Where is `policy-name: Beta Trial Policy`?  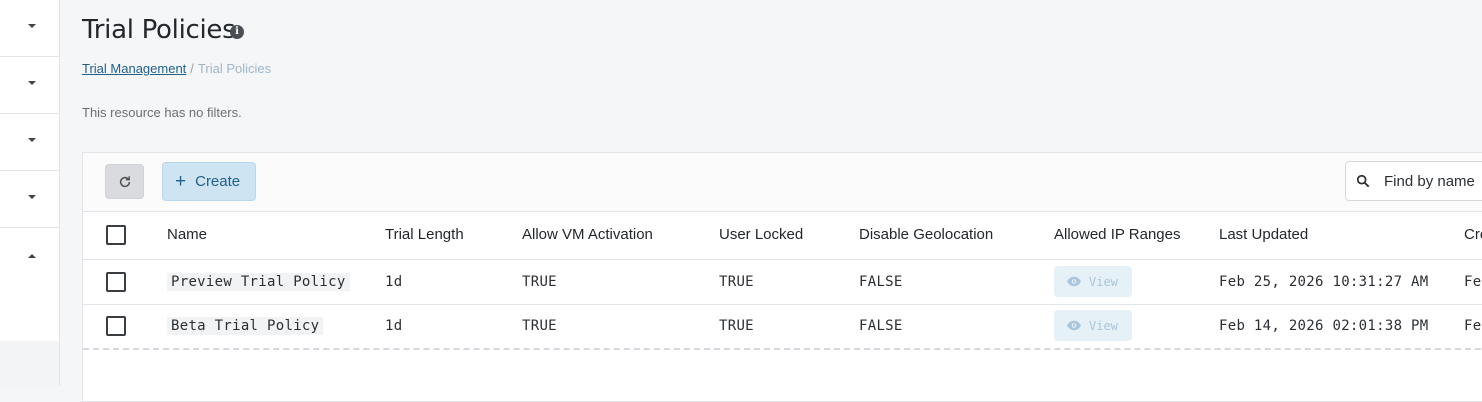 policy-name: Beta Trial Policy is located at coordinates (245, 326).